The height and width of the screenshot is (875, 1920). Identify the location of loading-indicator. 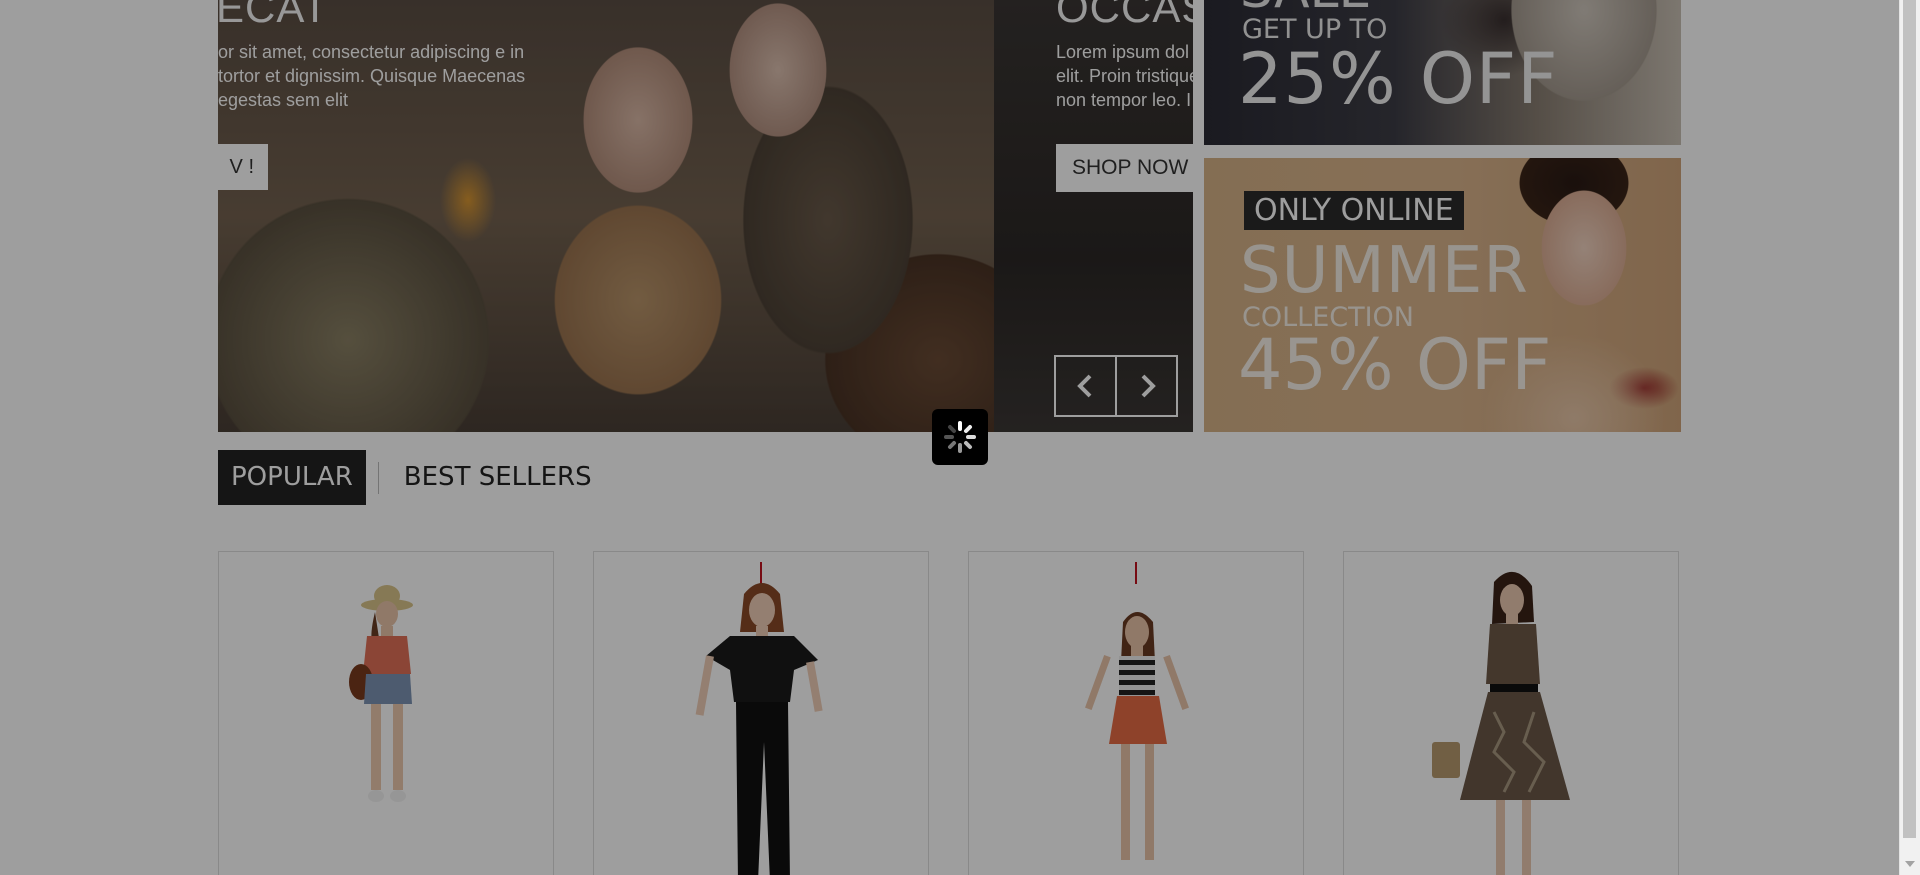
(960, 437).